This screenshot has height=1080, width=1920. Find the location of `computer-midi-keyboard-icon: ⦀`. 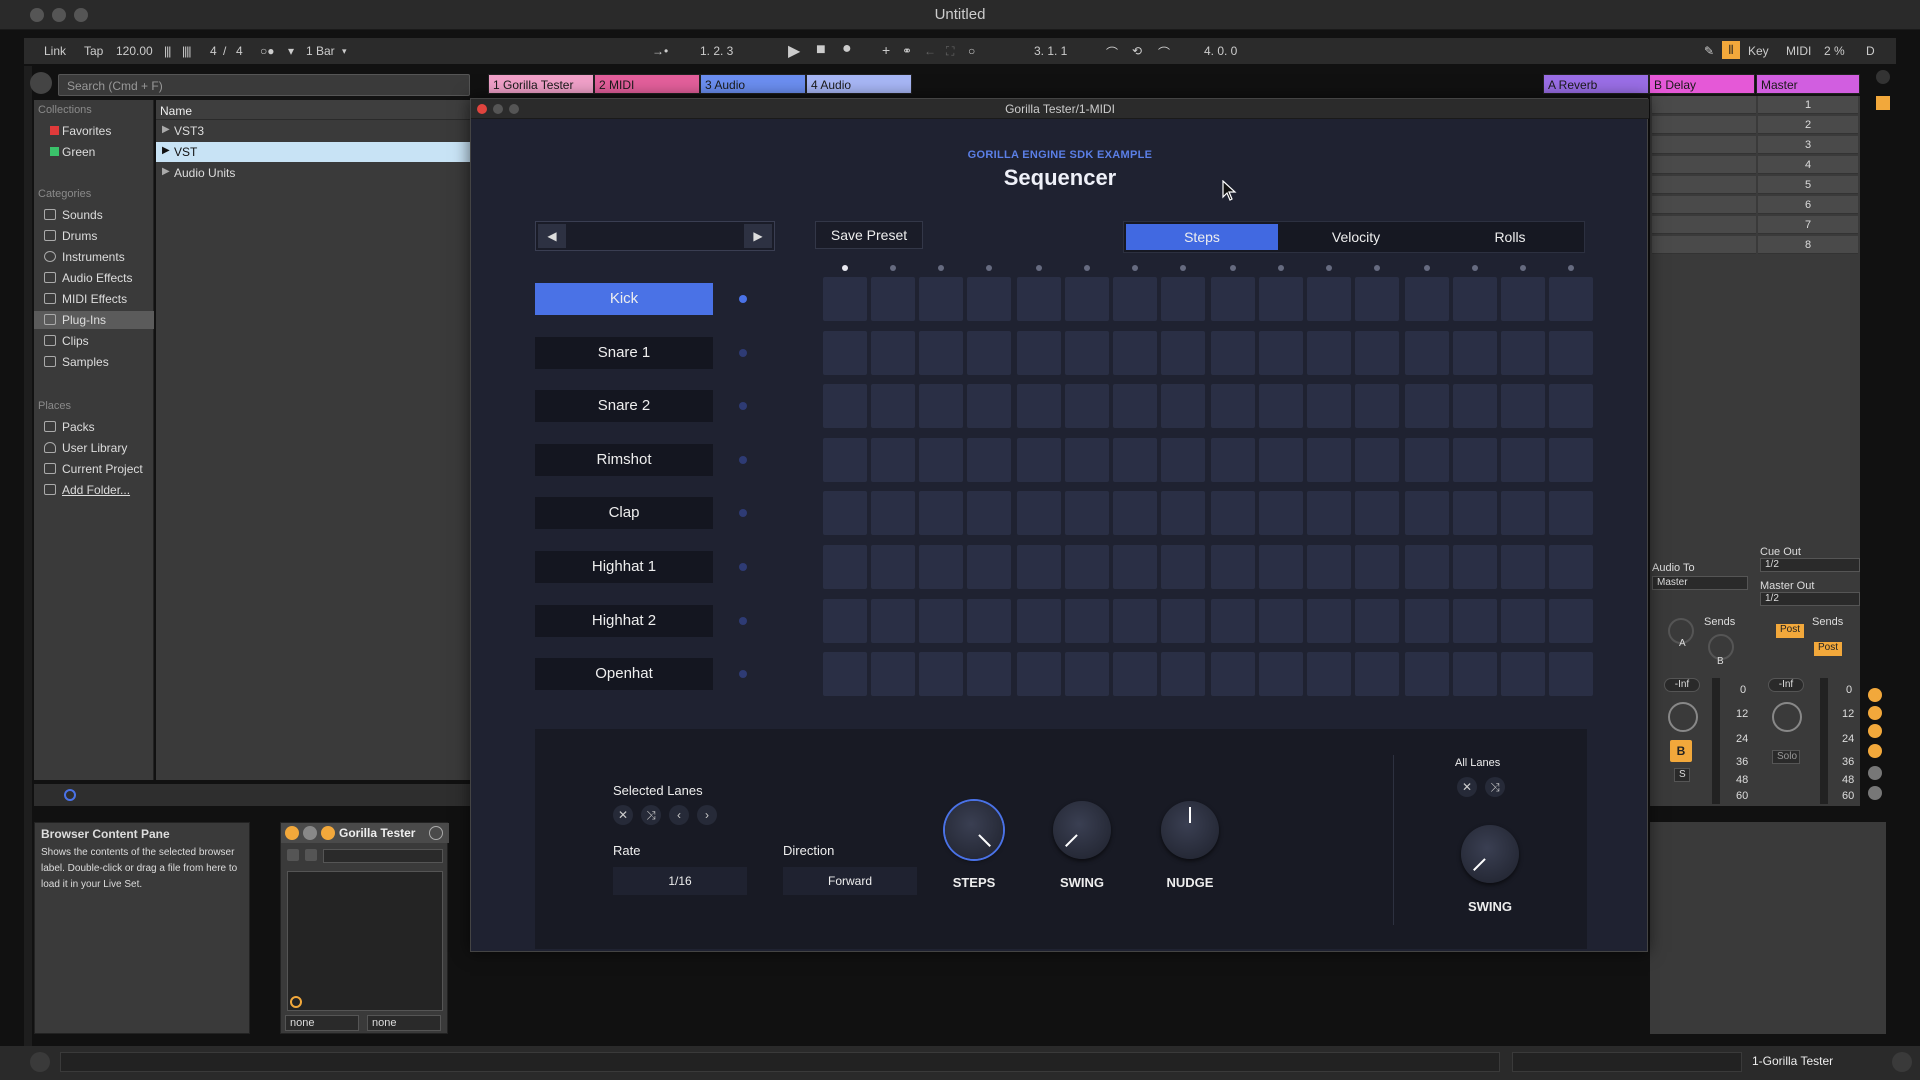

computer-midi-keyboard-icon: ⦀ is located at coordinates (1731, 50).